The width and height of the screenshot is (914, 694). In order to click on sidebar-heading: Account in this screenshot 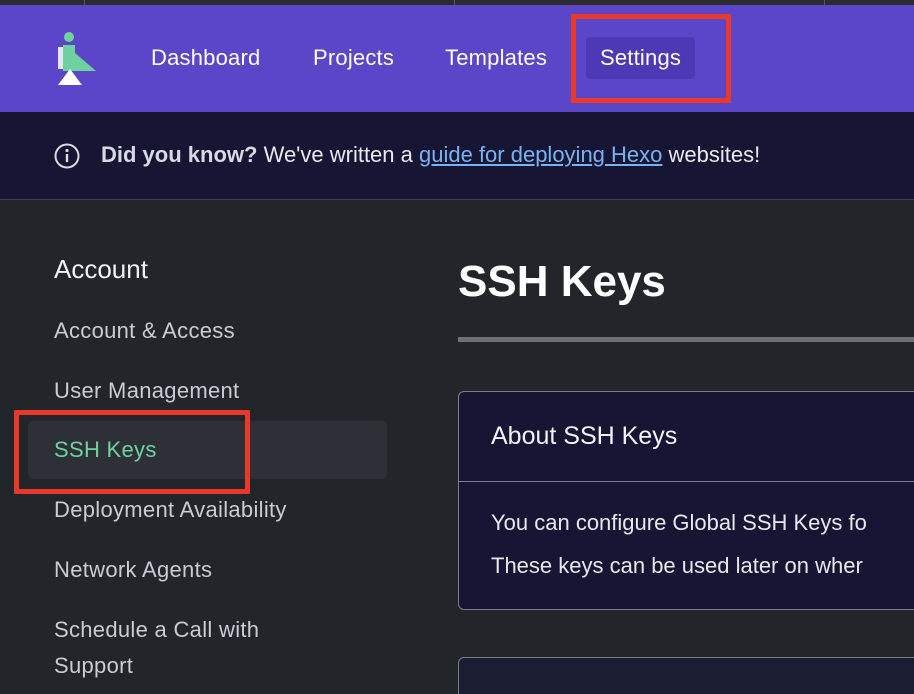, I will do `click(101, 269)`.